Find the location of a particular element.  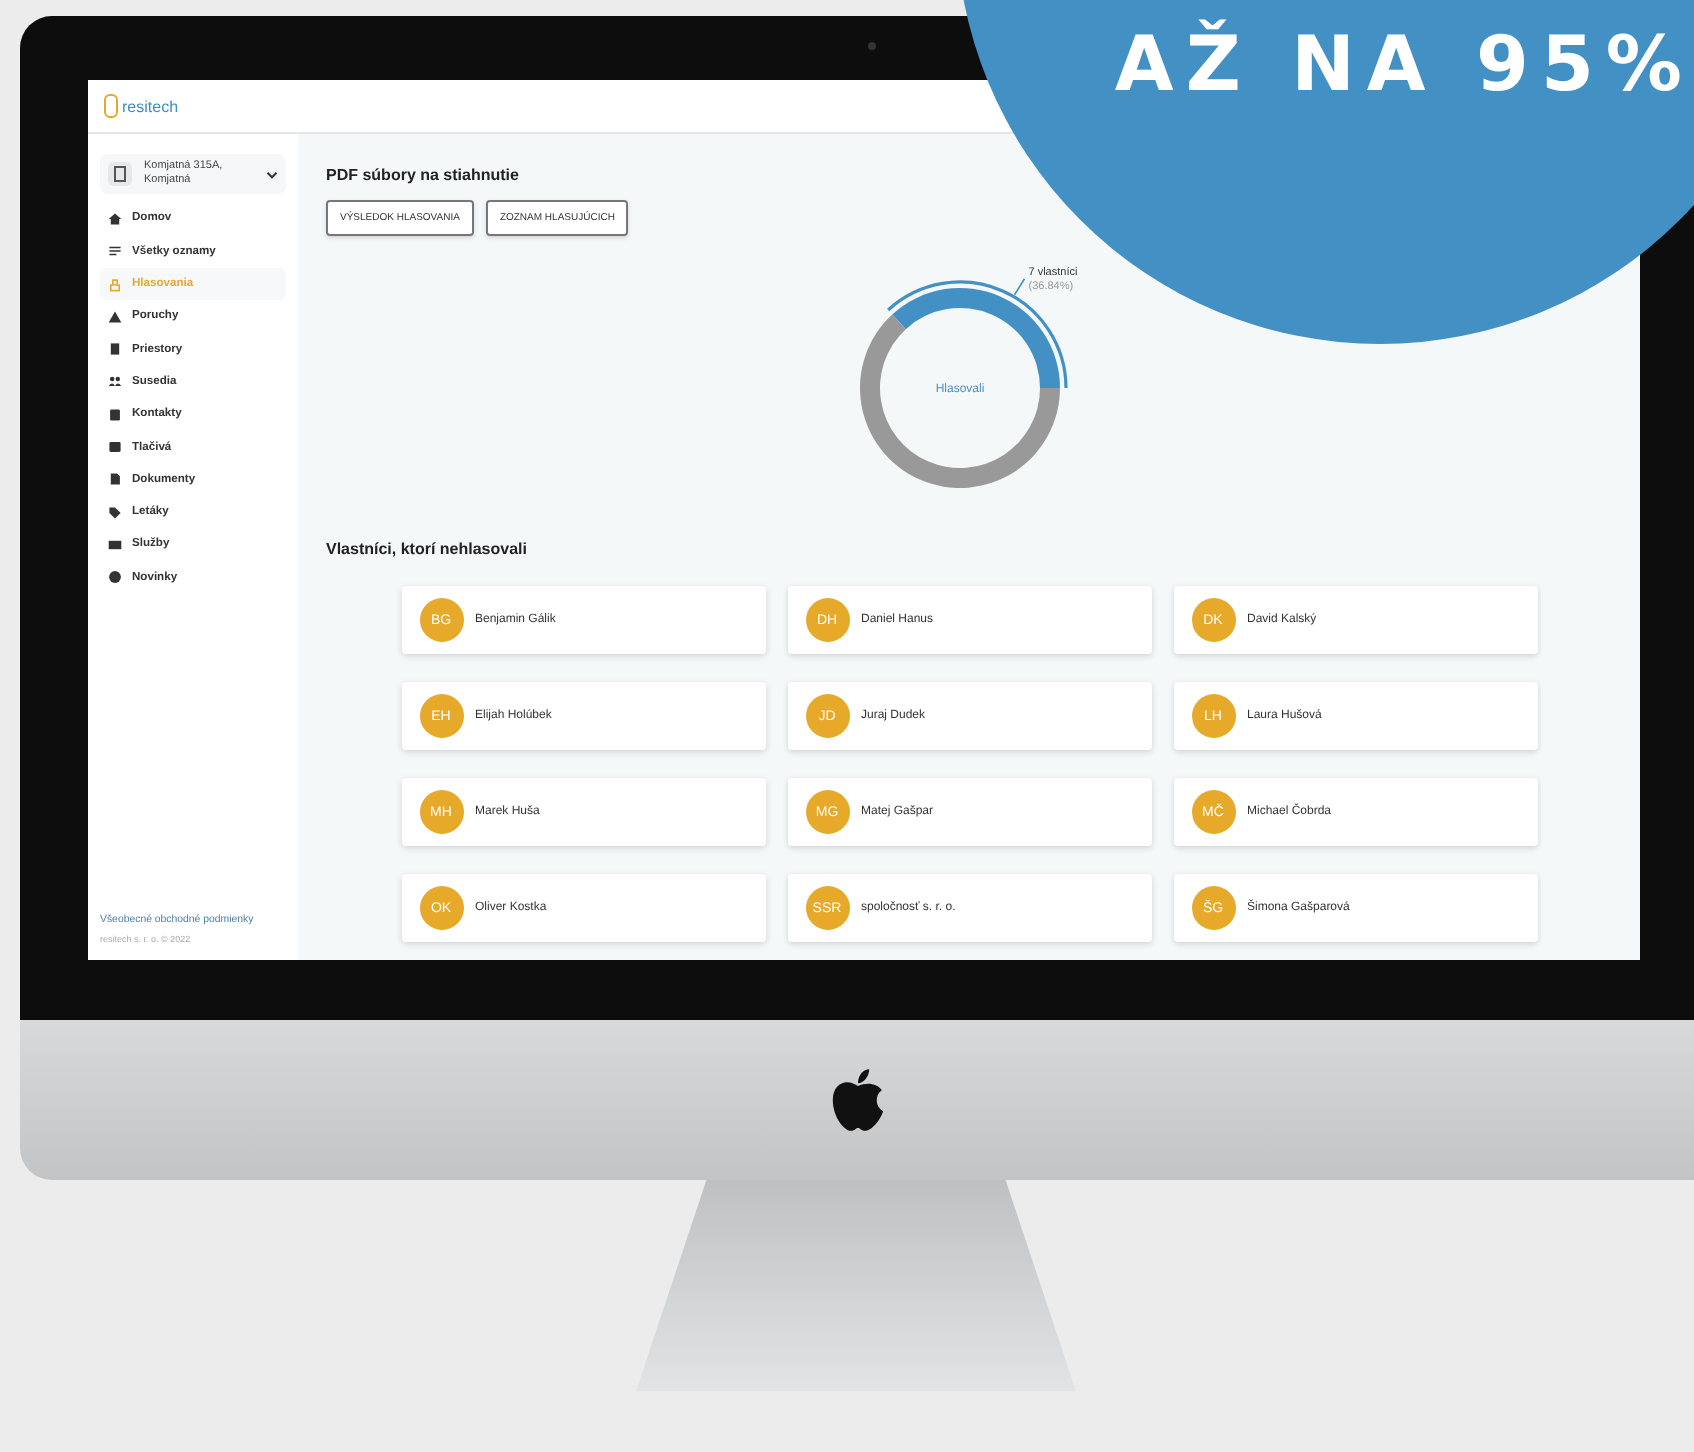

list-icon is located at coordinates (115, 251).